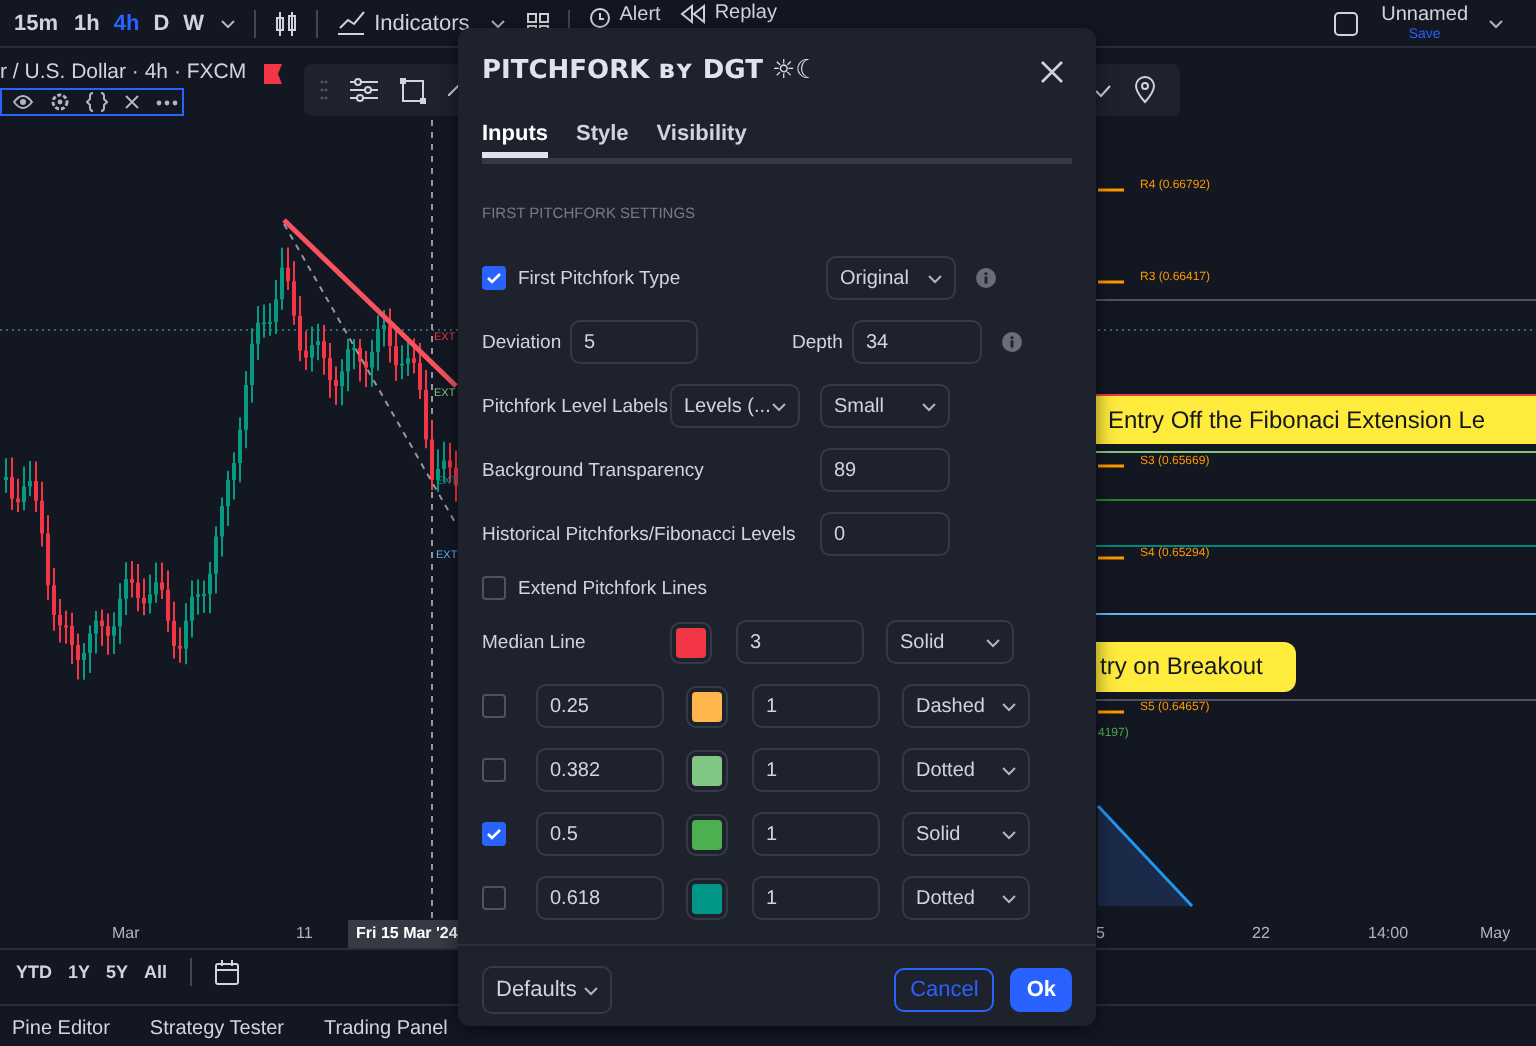 The image size is (1536, 1046). Describe the element at coordinates (600, 898) in the screenshot. I see `level-input: 0.618` at that location.